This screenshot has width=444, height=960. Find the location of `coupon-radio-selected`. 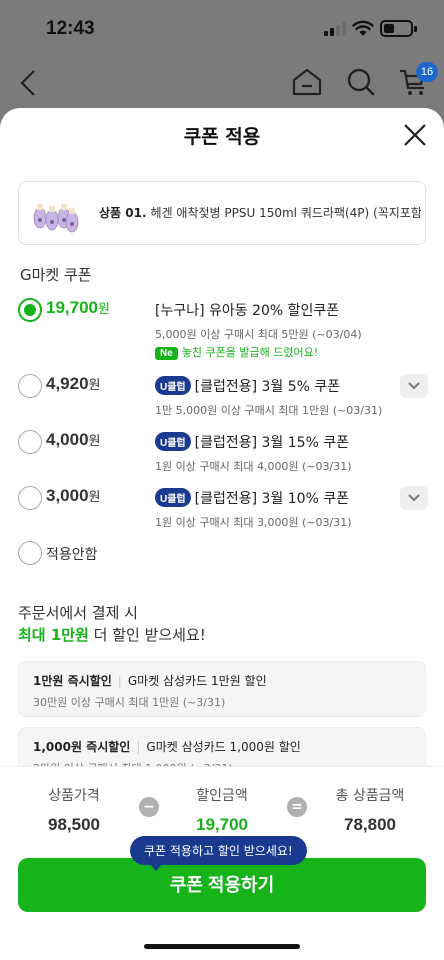

coupon-radio-selected is located at coordinates (30, 310).